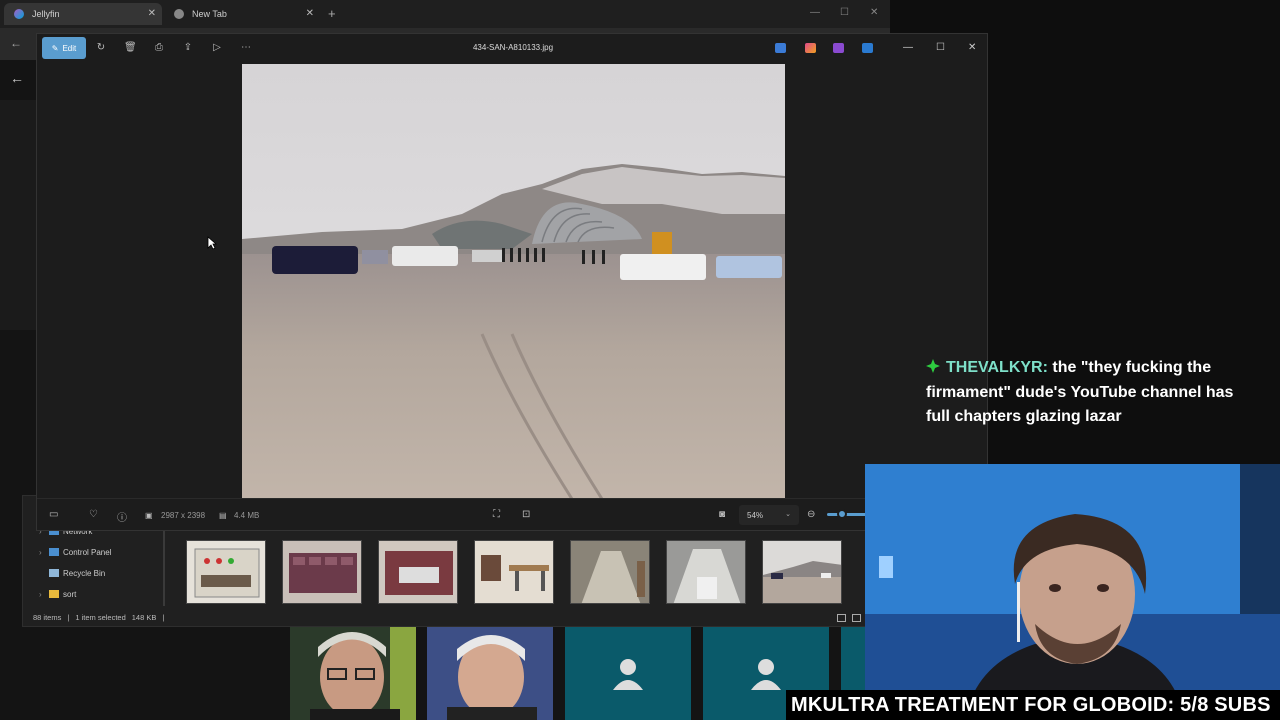  Describe the element at coordinates (54, 573) in the screenshot. I see `recycle-bin-icon` at that location.